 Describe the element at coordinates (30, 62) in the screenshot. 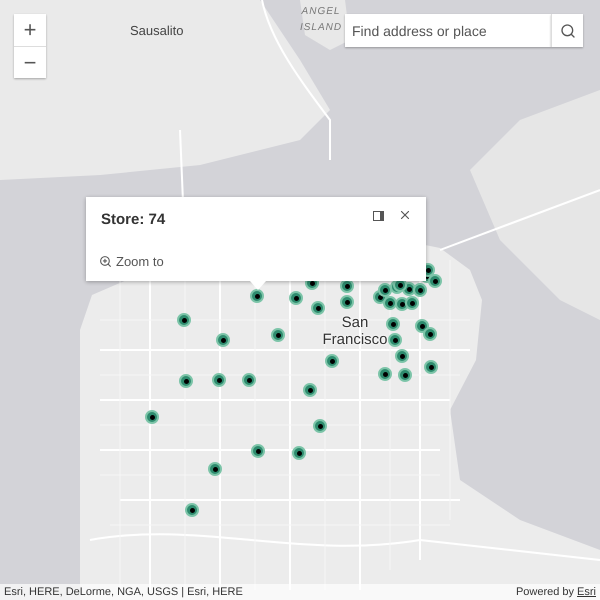

I see `zoom-out-button: −` at that location.